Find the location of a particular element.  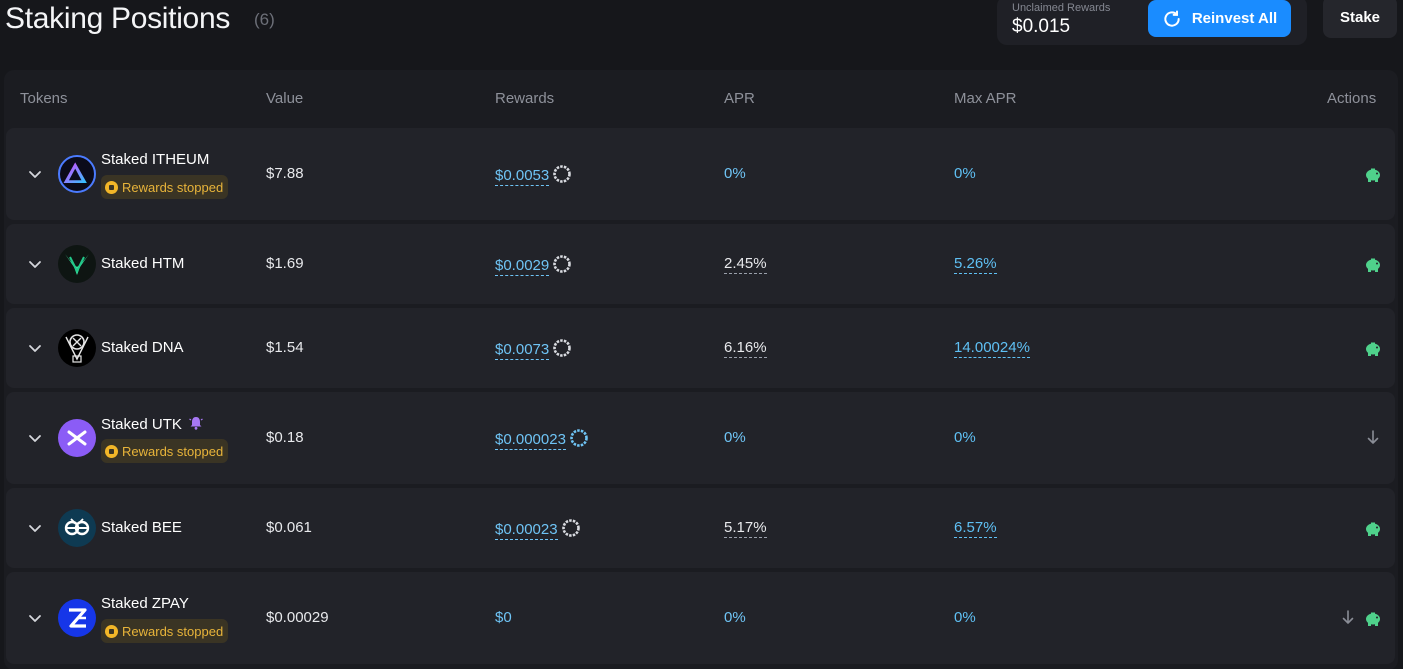

reinvest-all-label: Reinvest All is located at coordinates (1234, 18).